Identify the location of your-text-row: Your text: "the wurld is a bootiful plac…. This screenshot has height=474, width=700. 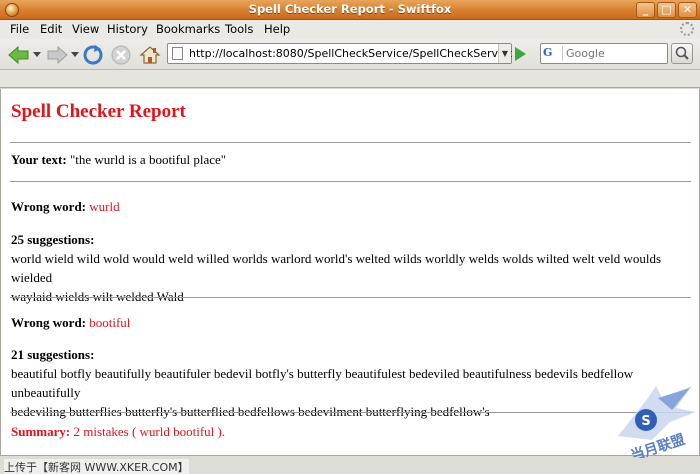
(118, 160).